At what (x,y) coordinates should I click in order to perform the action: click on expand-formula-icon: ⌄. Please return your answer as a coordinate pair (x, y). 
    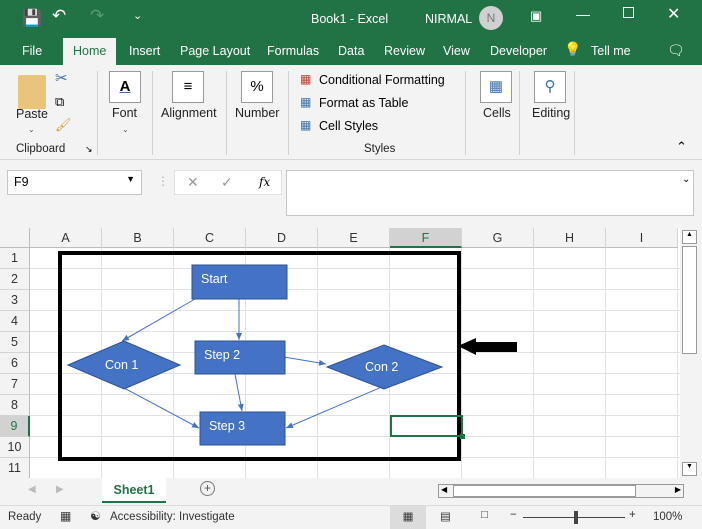
    Looking at the image, I should click on (686, 179).